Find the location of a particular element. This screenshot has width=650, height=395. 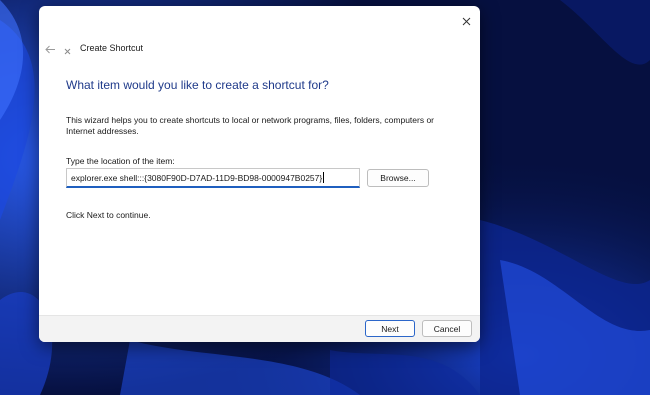

text-caret is located at coordinates (324, 177).